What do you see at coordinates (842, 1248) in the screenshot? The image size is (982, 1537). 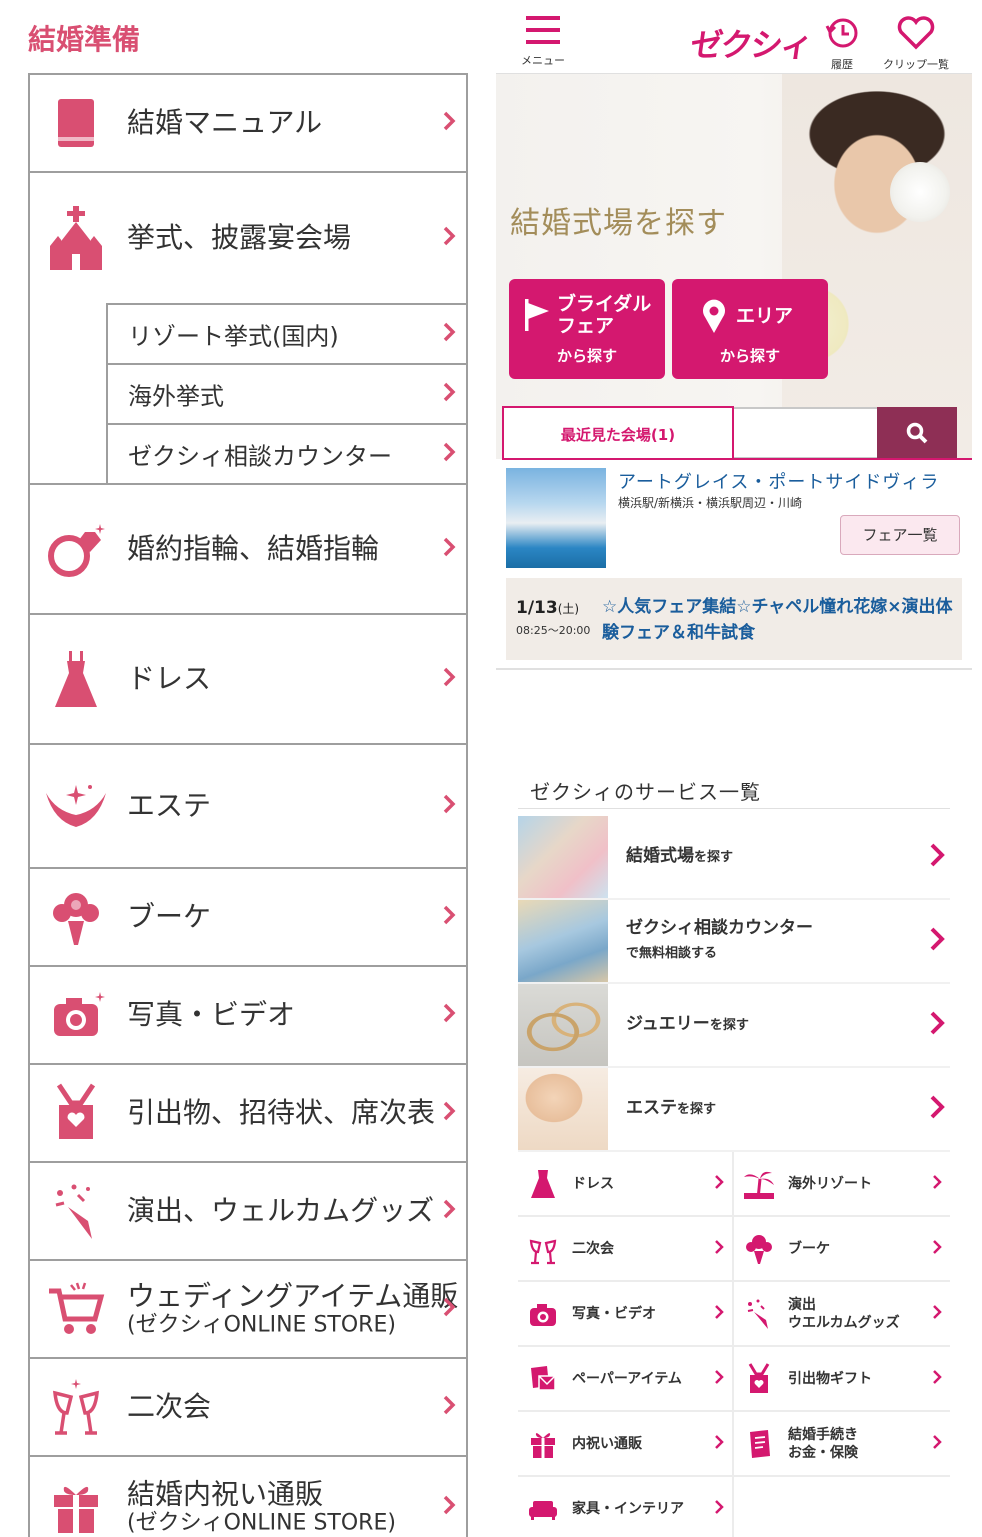 I see `grid-item-bouquet: ブーケ` at bounding box center [842, 1248].